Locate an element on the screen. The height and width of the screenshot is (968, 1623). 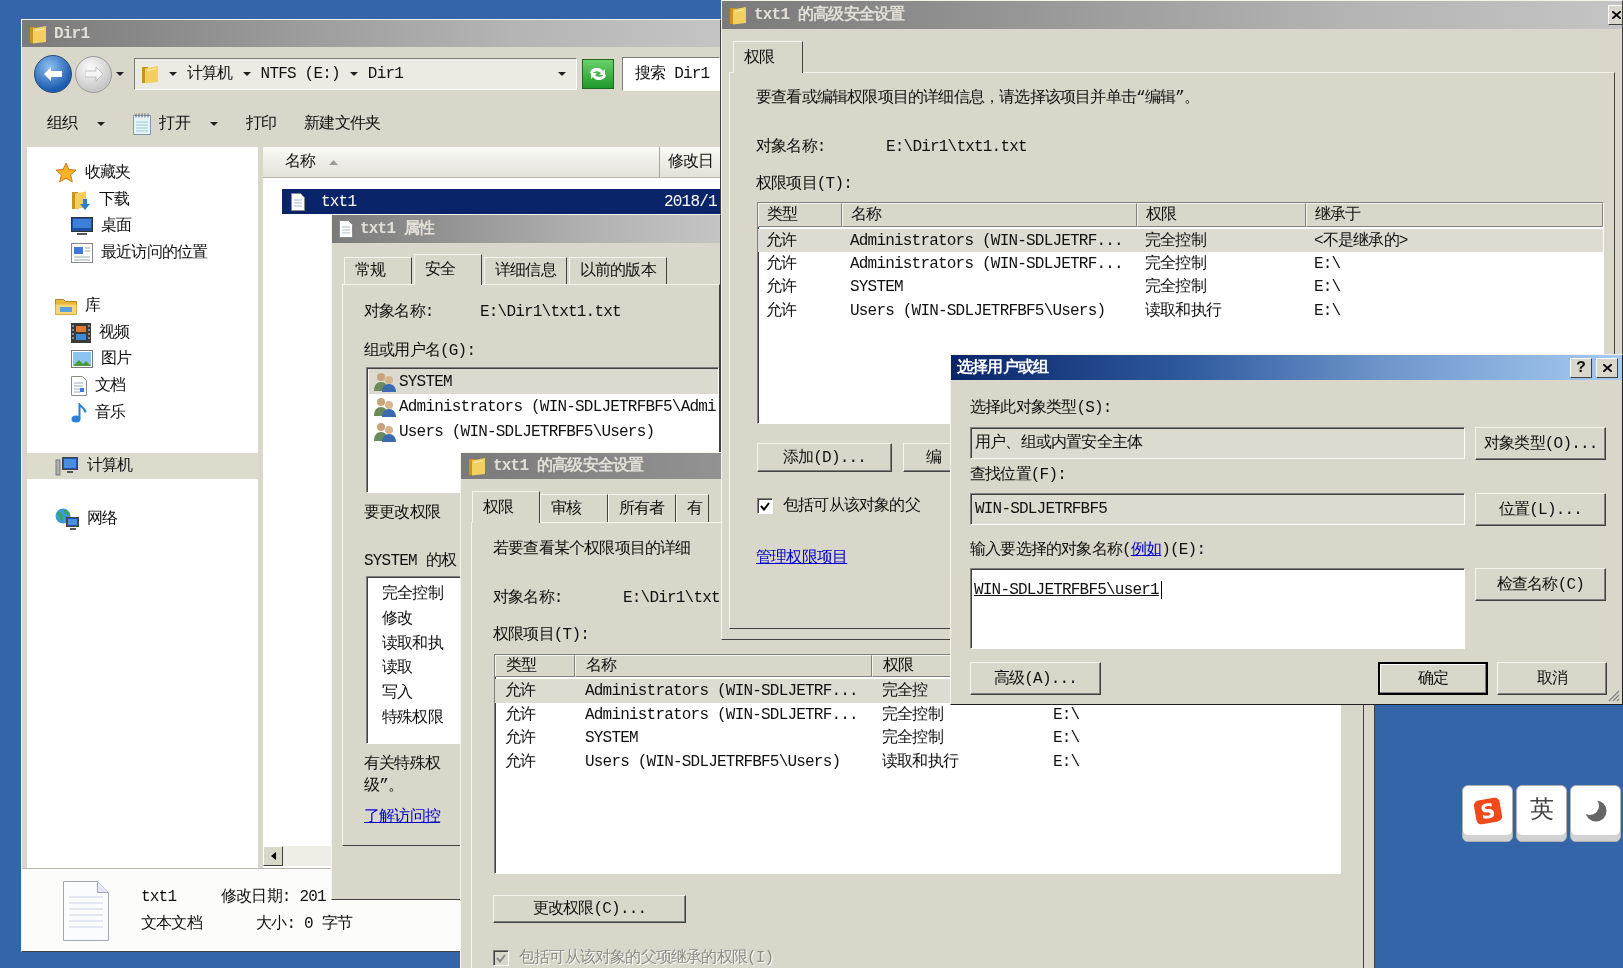
section-label: 组或用户名(G): is located at coordinates (420, 351).